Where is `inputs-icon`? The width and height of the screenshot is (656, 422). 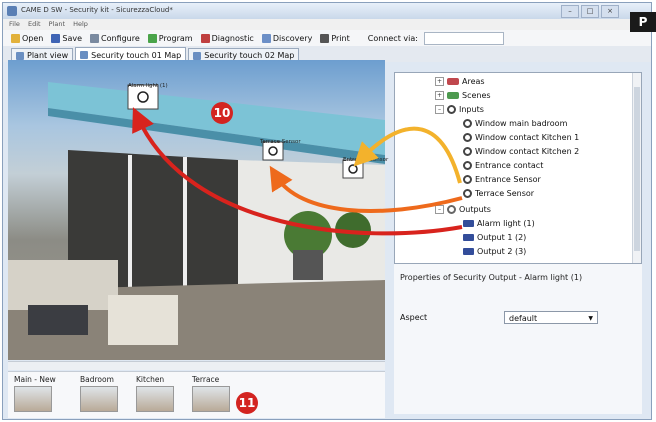
inputs-icon is located at coordinates (451, 109).